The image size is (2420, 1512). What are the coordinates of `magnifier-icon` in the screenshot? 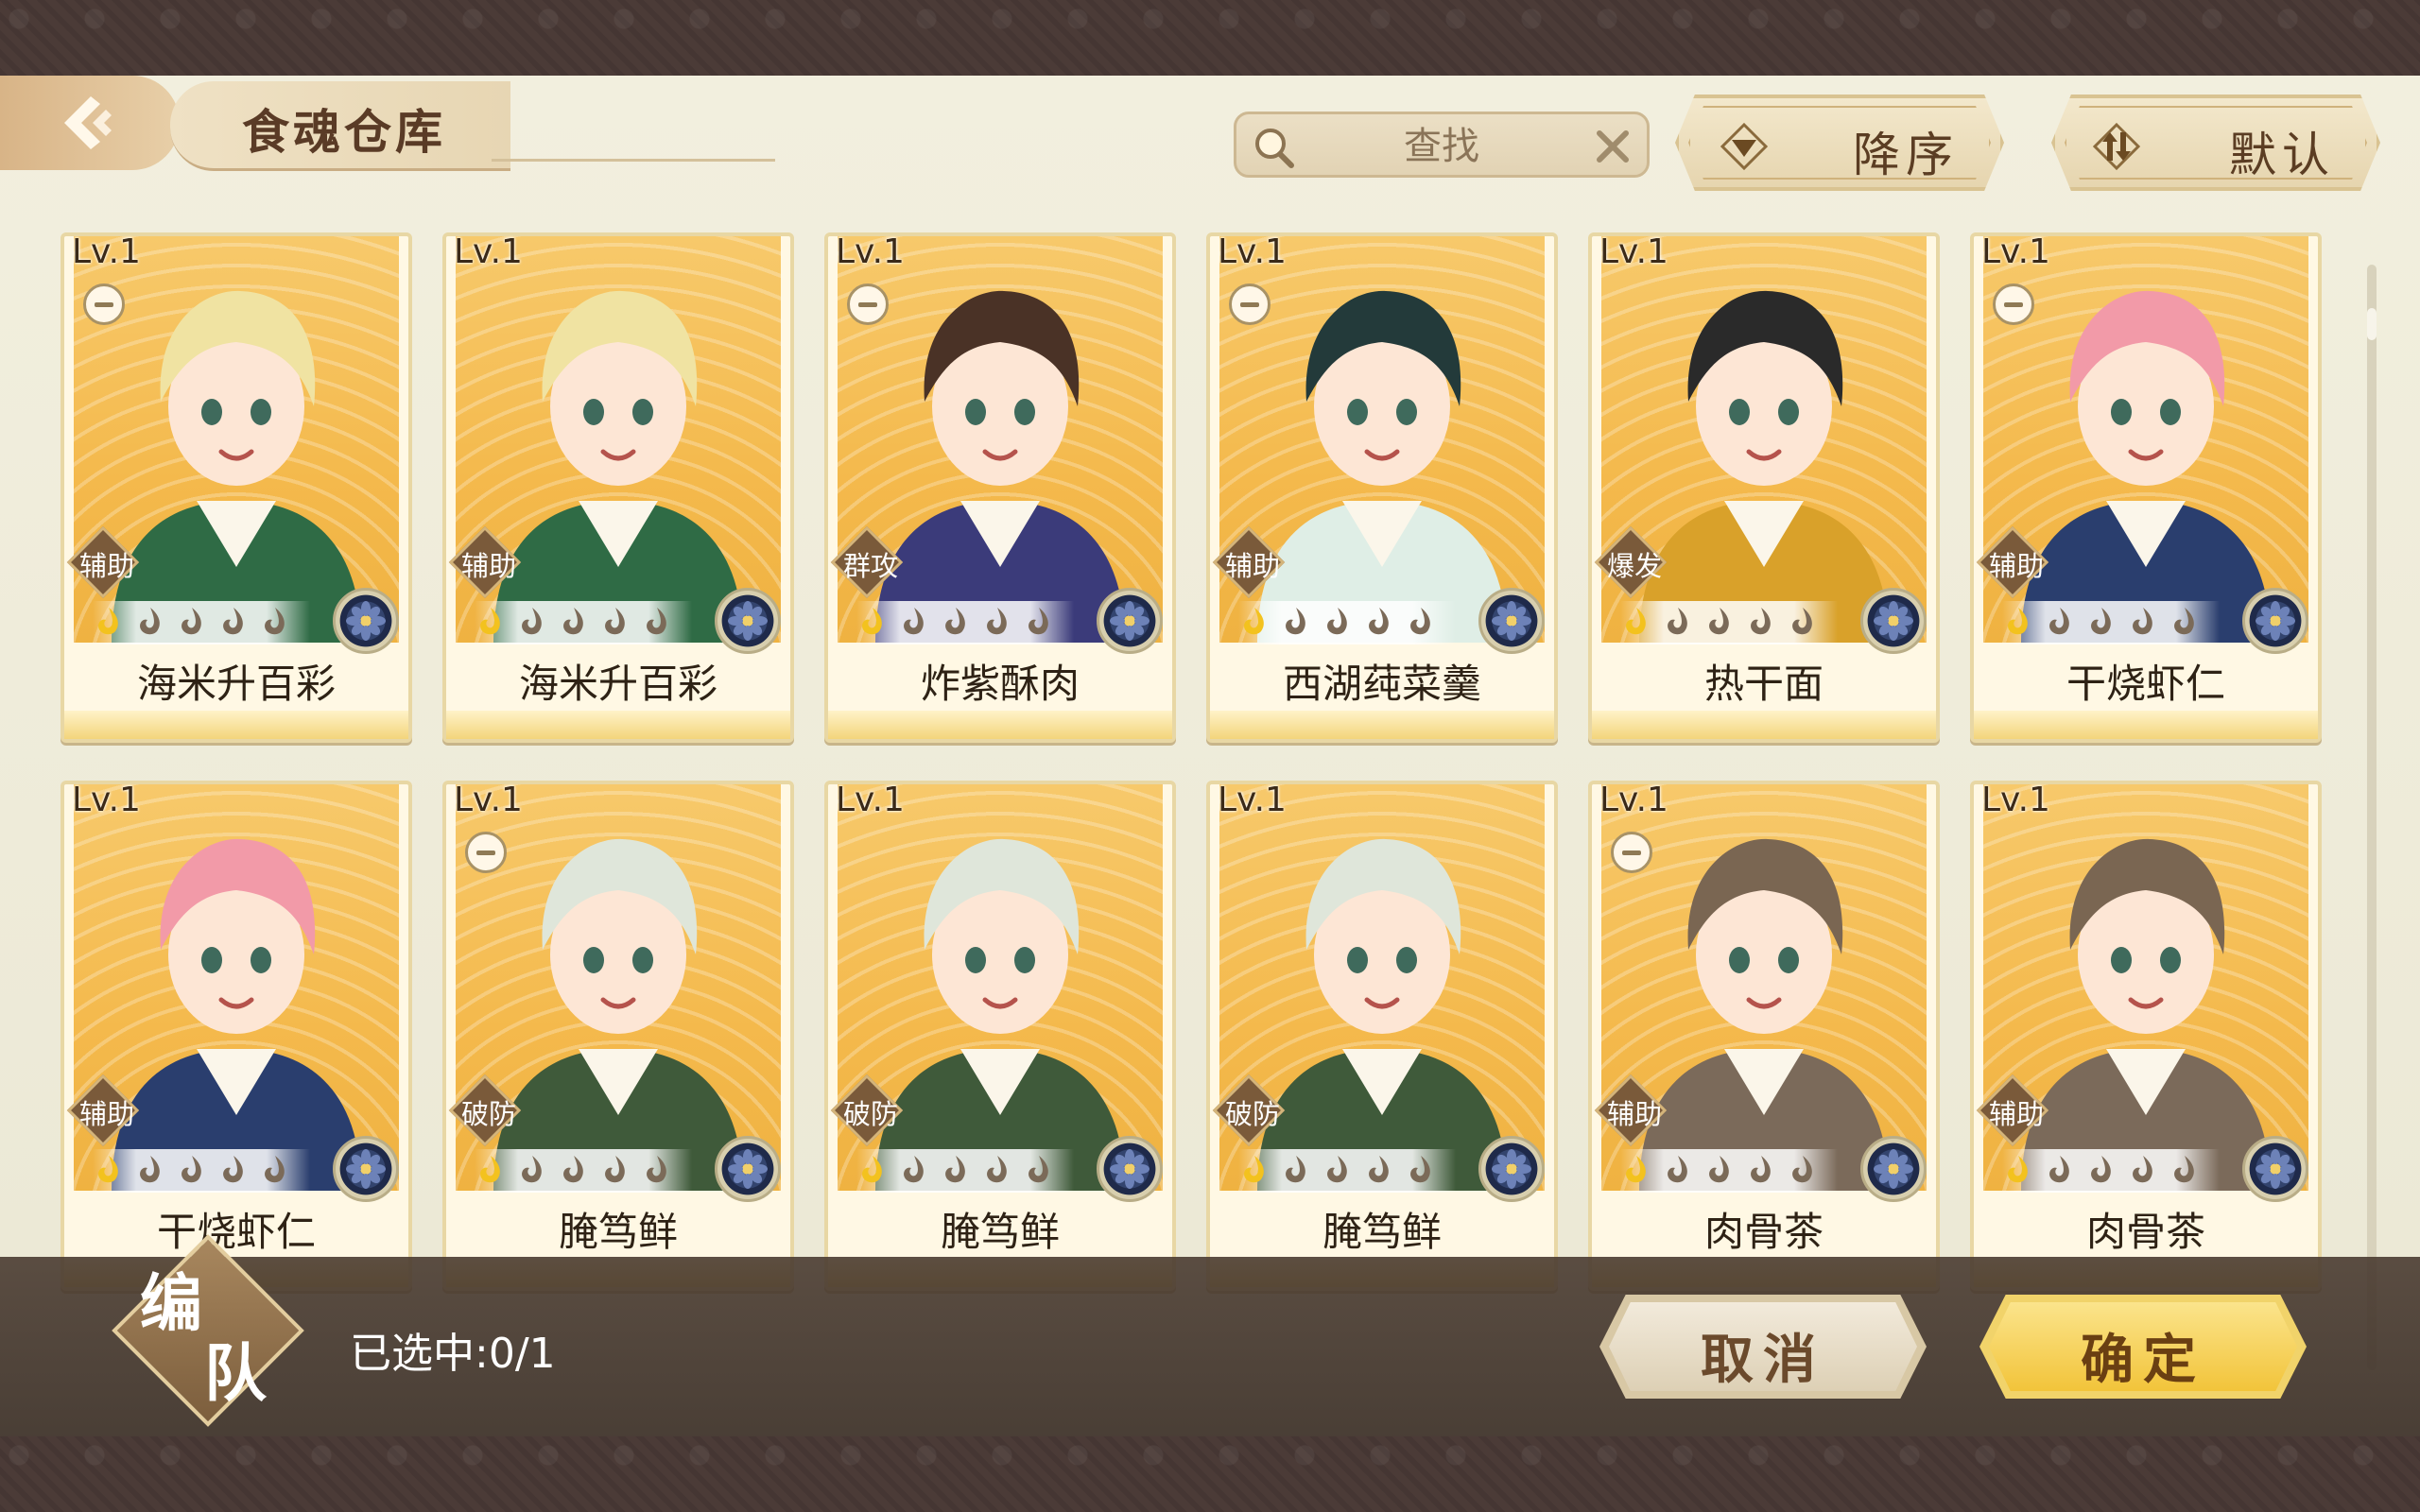 It's located at (1274, 148).